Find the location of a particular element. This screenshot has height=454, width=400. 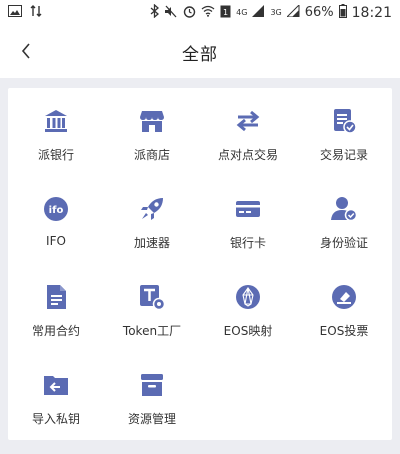

tile-trade-record: 交易记录 is located at coordinates (344, 144).